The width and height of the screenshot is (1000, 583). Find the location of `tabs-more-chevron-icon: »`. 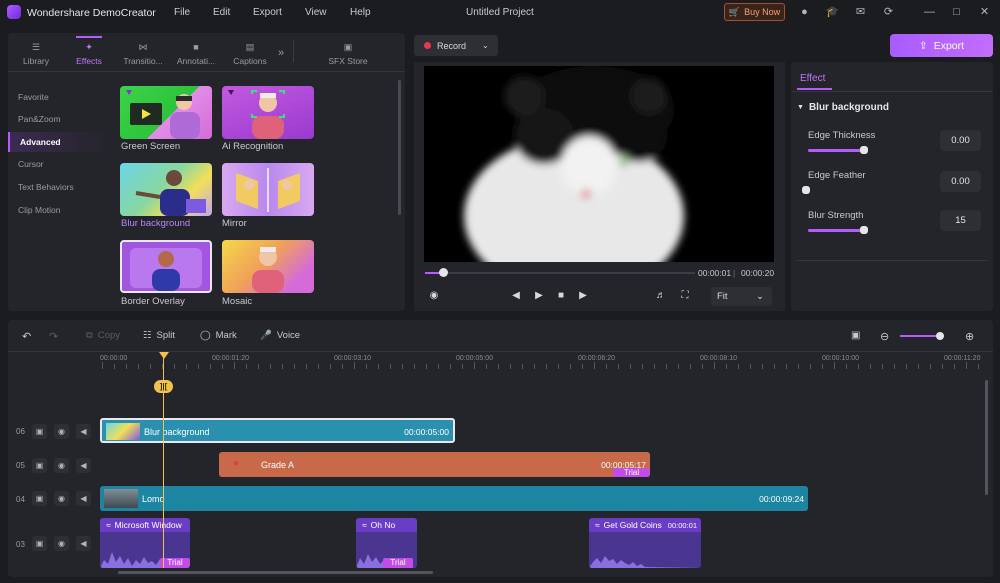

tabs-more-chevron-icon: » is located at coordinates (281, 53).